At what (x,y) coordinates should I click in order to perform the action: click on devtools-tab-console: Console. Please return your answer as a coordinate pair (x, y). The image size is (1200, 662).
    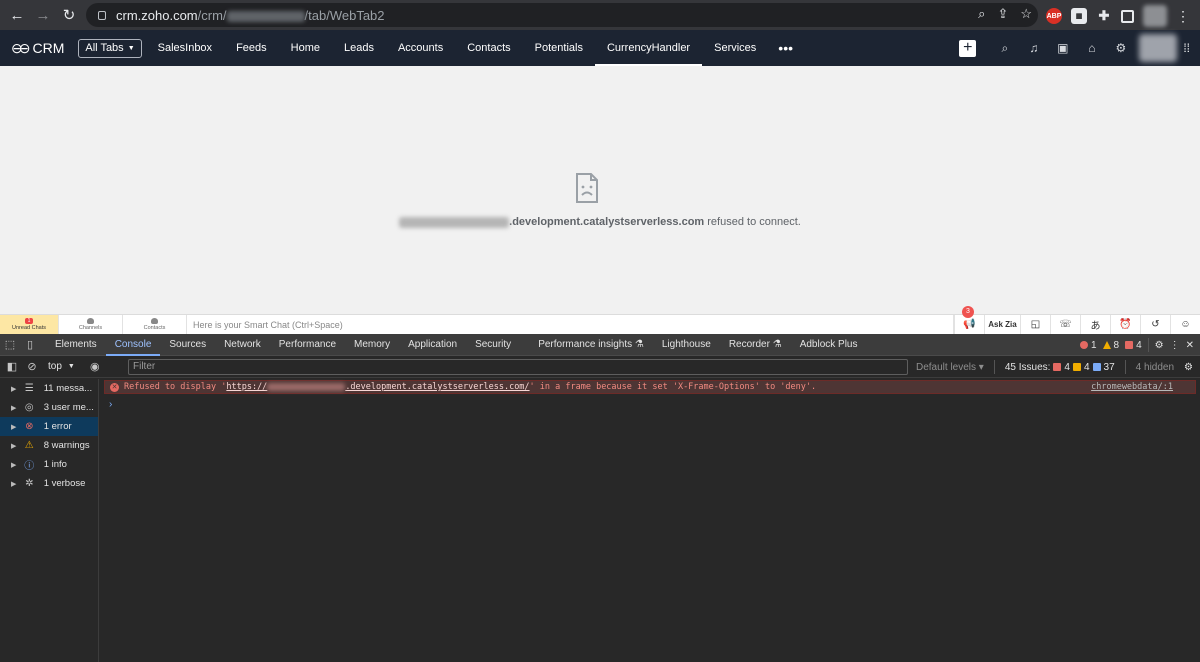
    Looking at the image, I should click on (133, 345).